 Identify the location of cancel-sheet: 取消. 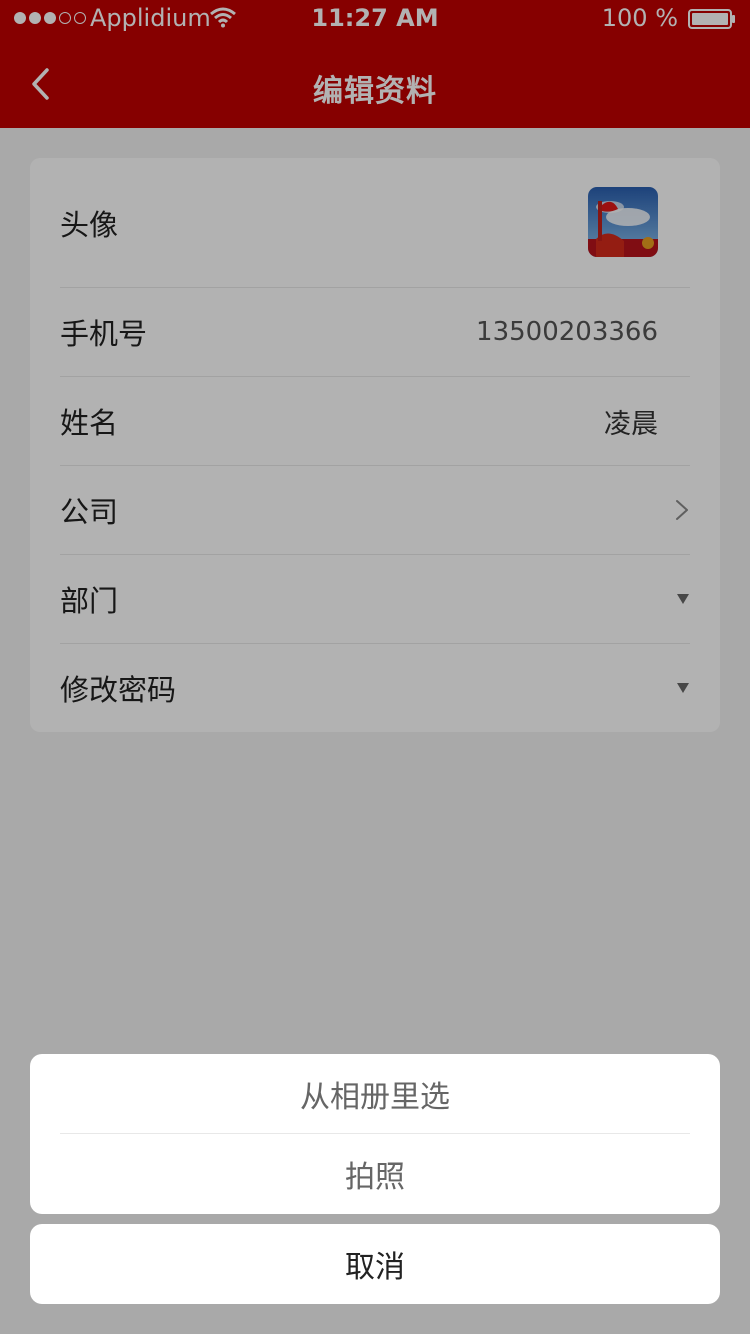
(375, 1264).